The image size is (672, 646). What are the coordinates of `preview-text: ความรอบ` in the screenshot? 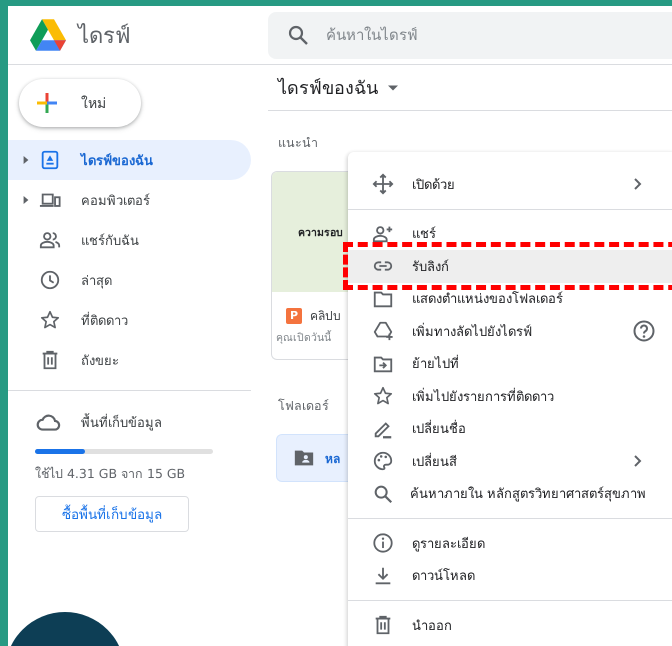 It's located at (320, 233).